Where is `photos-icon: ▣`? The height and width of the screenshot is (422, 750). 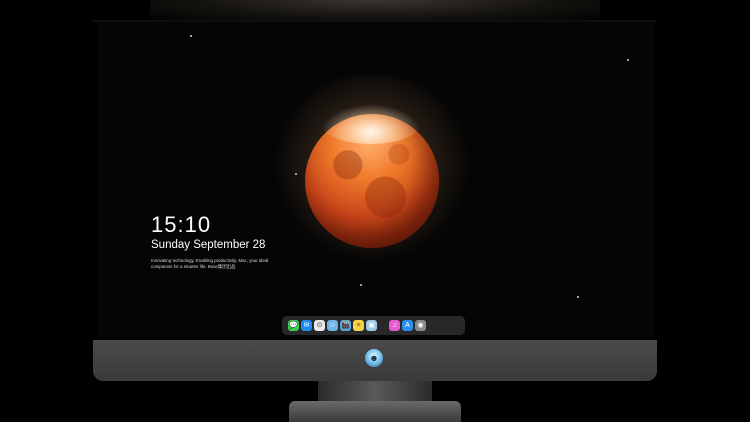
photos-icon: ▣ is located at coordinates (371, 325).